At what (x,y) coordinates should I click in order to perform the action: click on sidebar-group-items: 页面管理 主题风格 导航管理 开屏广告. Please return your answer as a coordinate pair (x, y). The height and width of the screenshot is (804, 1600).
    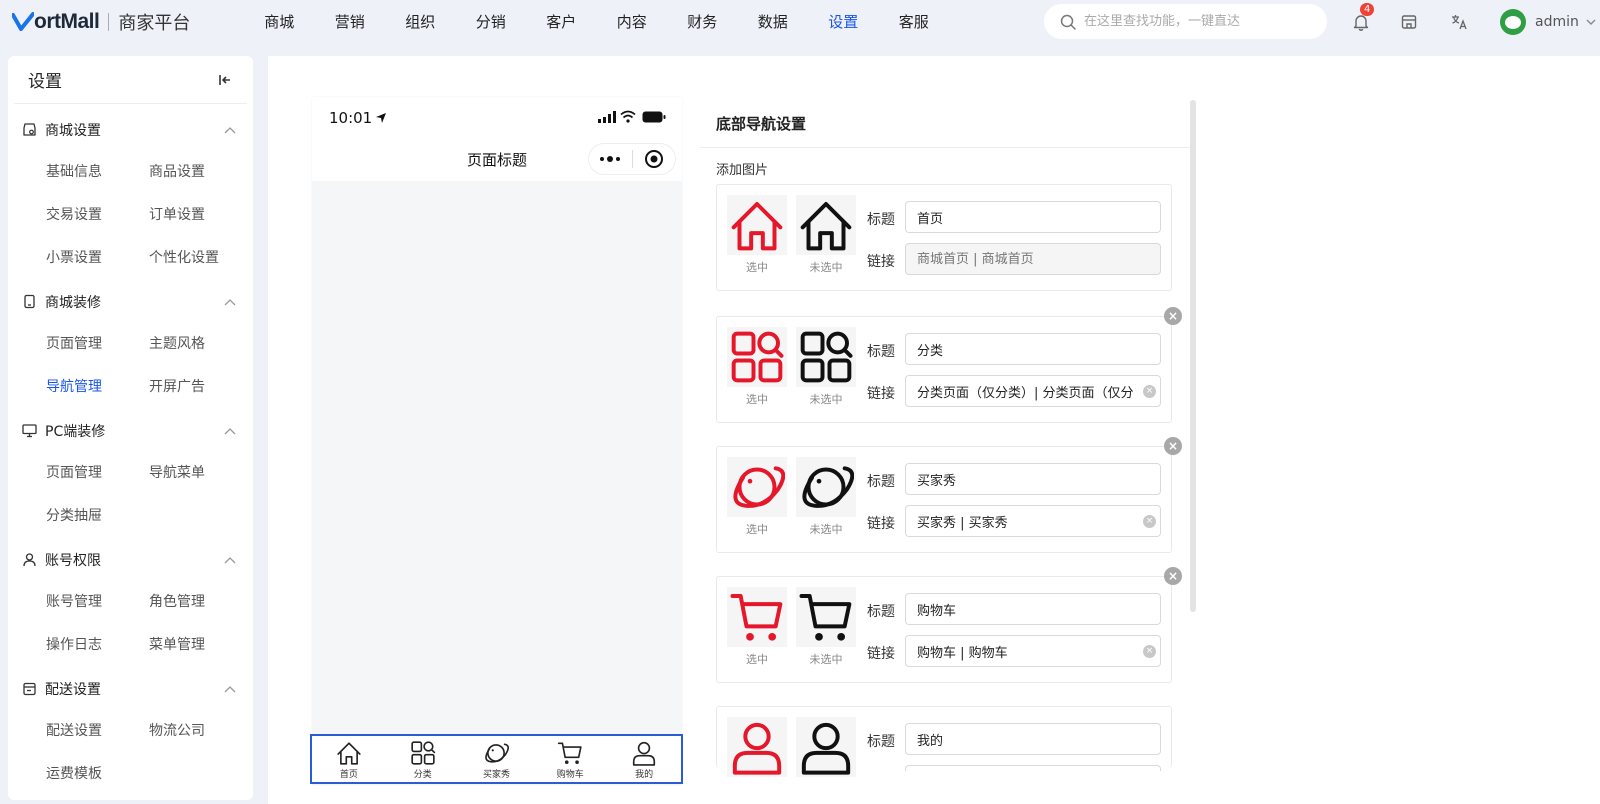
    Looking at the image, I should click on (130, 366).